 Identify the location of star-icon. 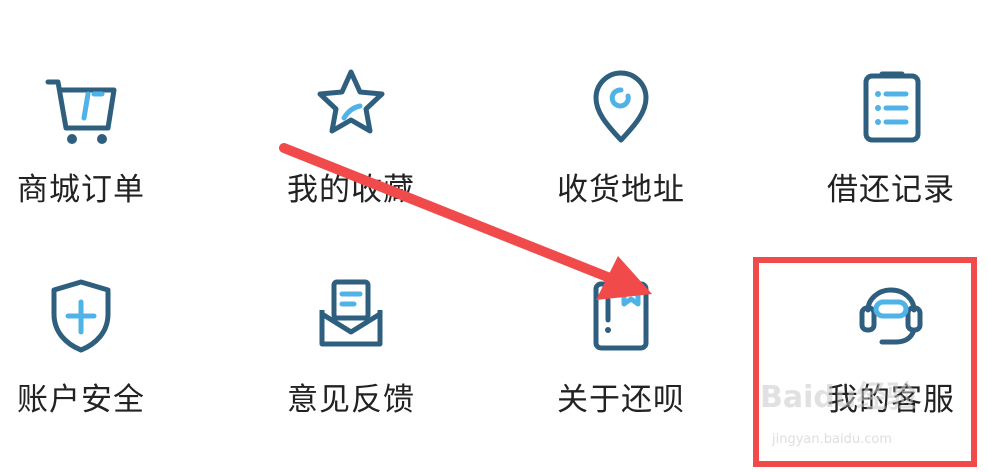
(351, 101).